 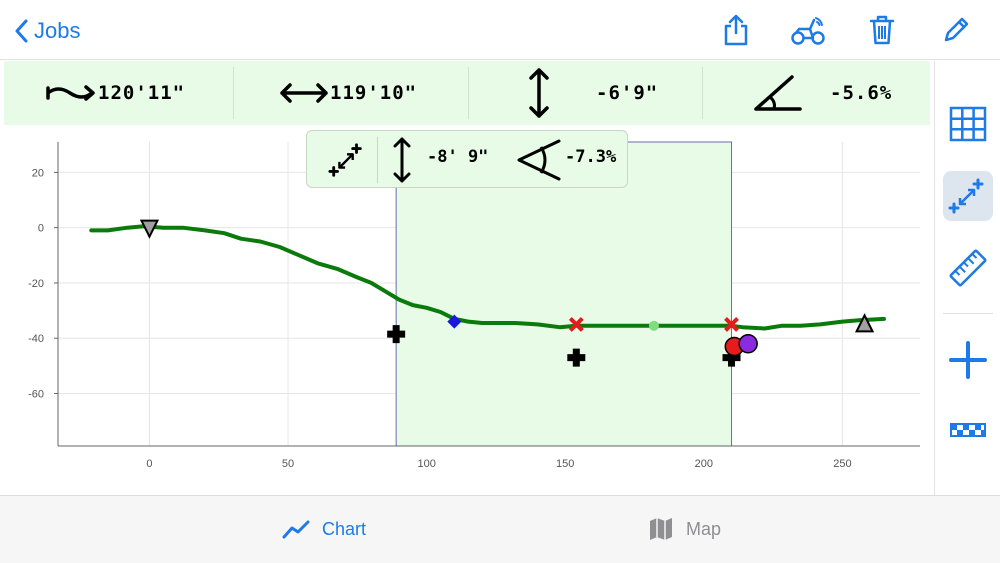 I want to click on horizontal-arrow-icon, so click(x=304, y=93).